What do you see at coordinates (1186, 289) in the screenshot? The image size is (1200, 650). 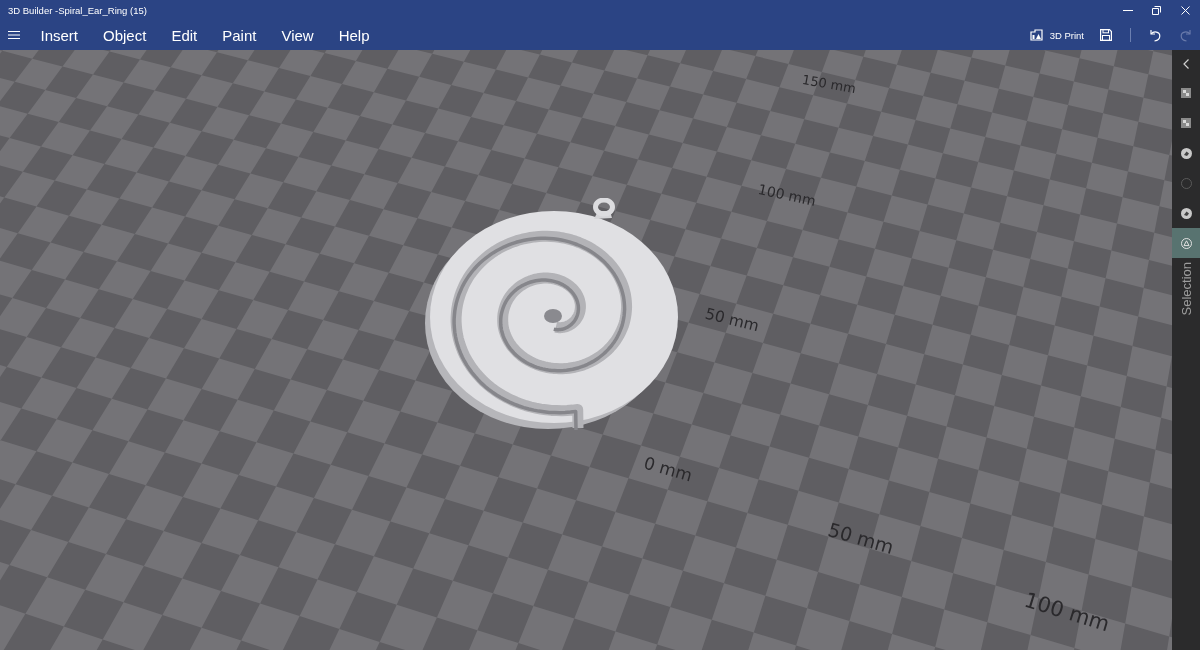 I see `panel-title: Selection` at bounding box center [1186, 289].